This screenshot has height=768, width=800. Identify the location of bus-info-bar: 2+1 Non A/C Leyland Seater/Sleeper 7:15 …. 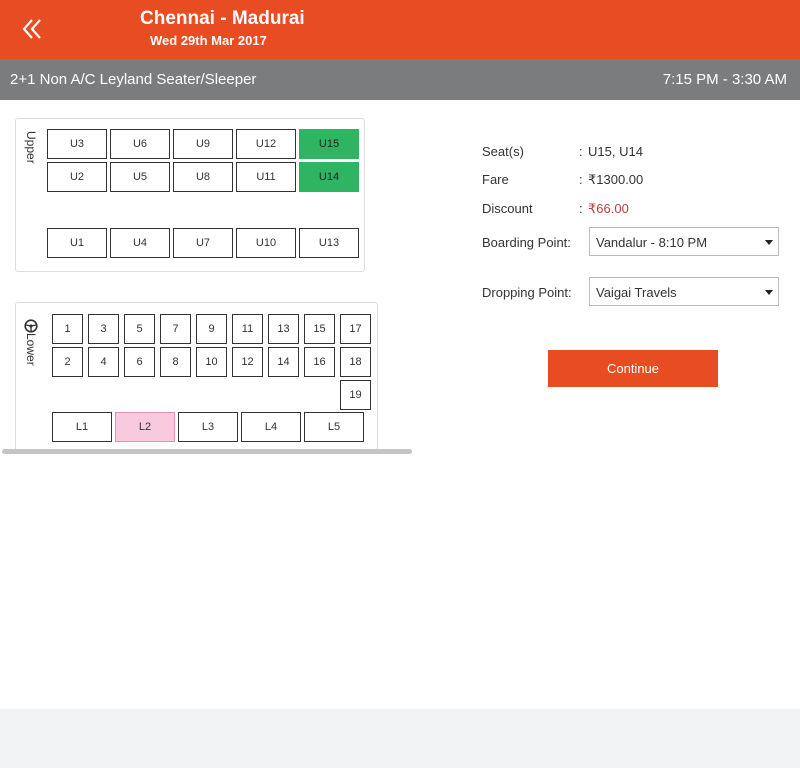
(400, 79).